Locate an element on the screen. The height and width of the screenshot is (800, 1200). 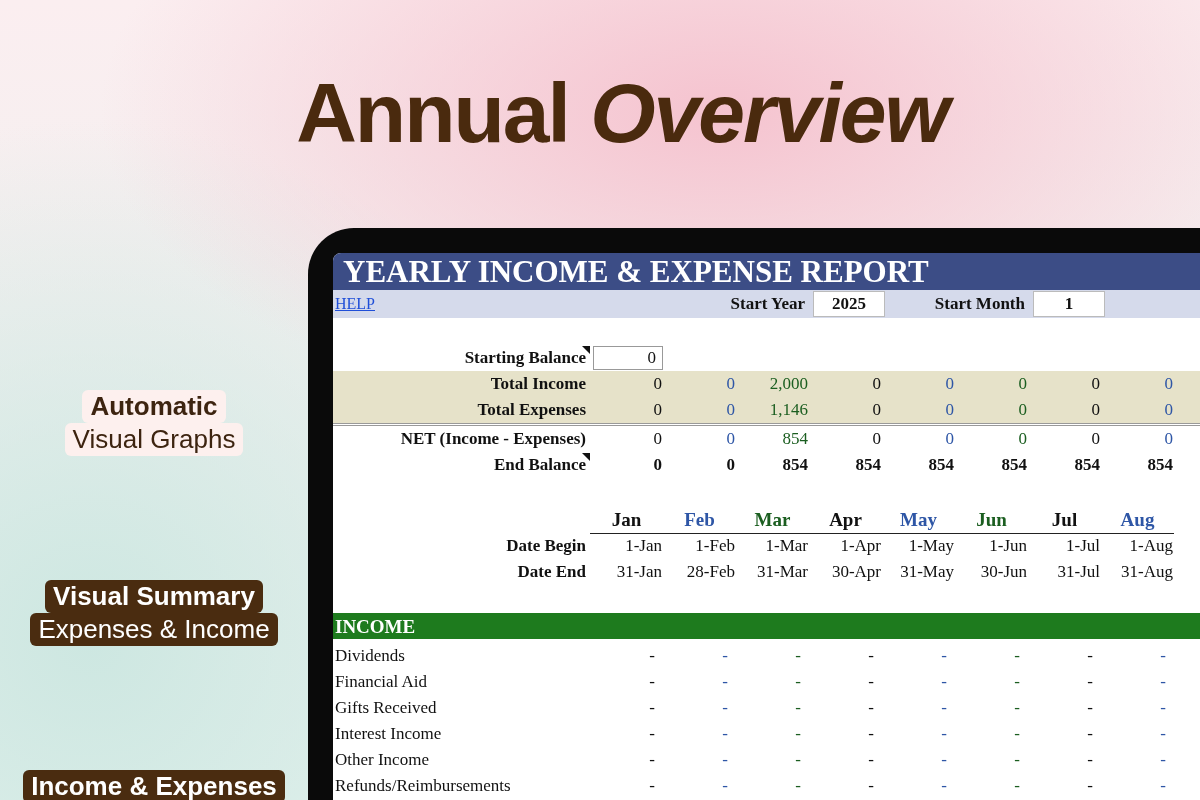
callout-label: Visual Graphs is located at coordinates (154, 439).